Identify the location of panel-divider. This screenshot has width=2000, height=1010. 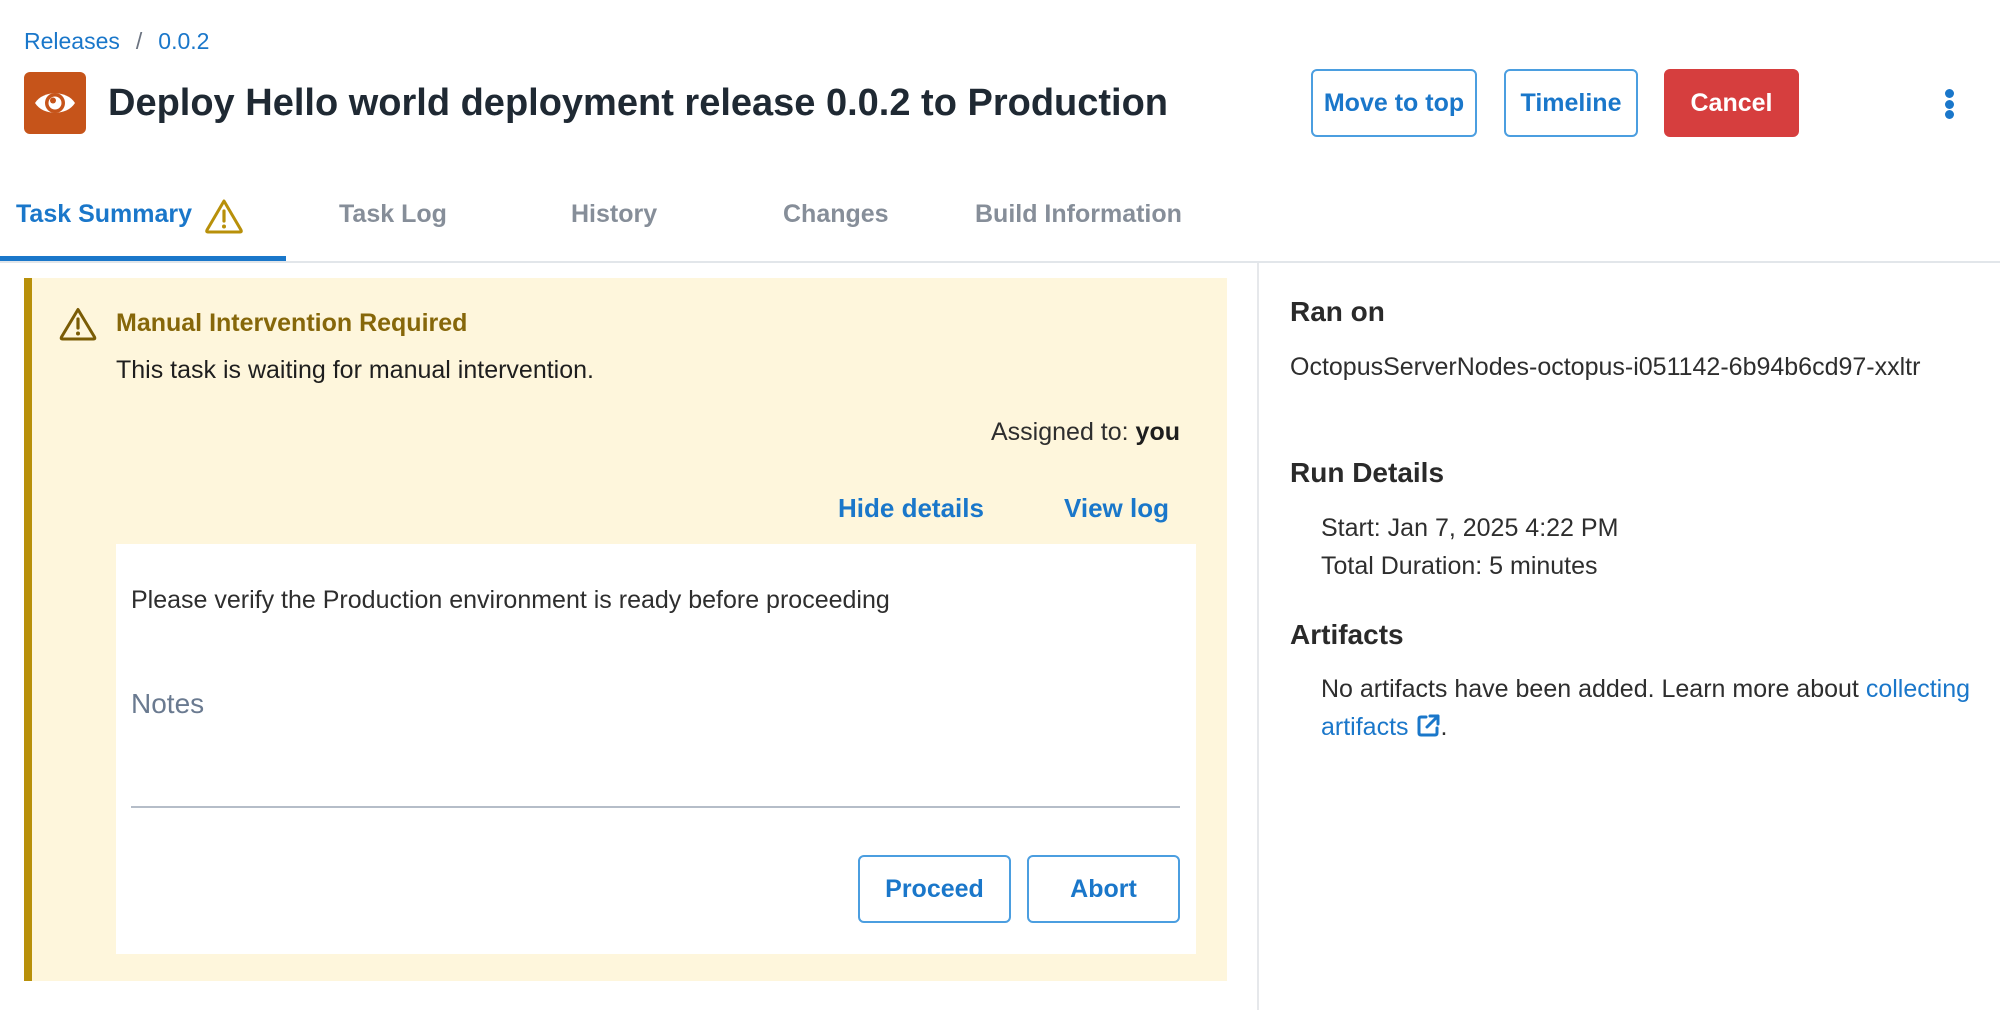
(1258, 636).